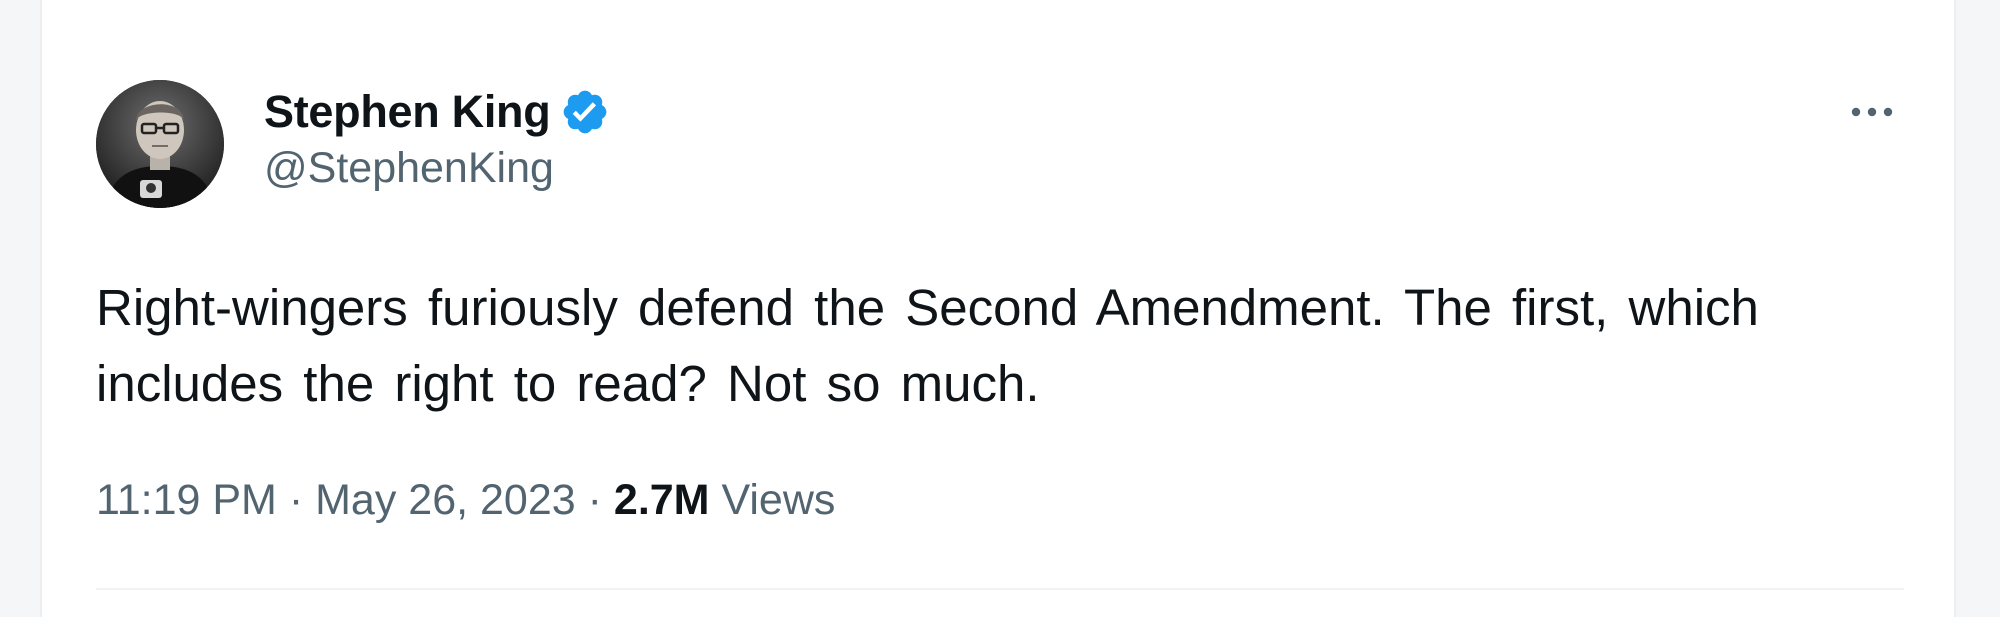  I want to click on tweet-time: 11:19 PM, so click(186, 500).